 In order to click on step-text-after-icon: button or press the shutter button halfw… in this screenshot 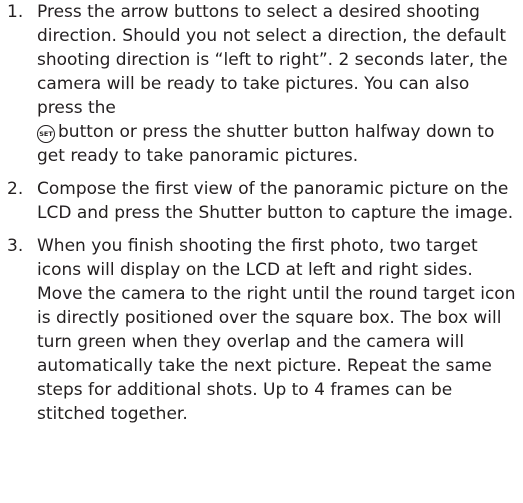, I will do `click(266, 144)`.